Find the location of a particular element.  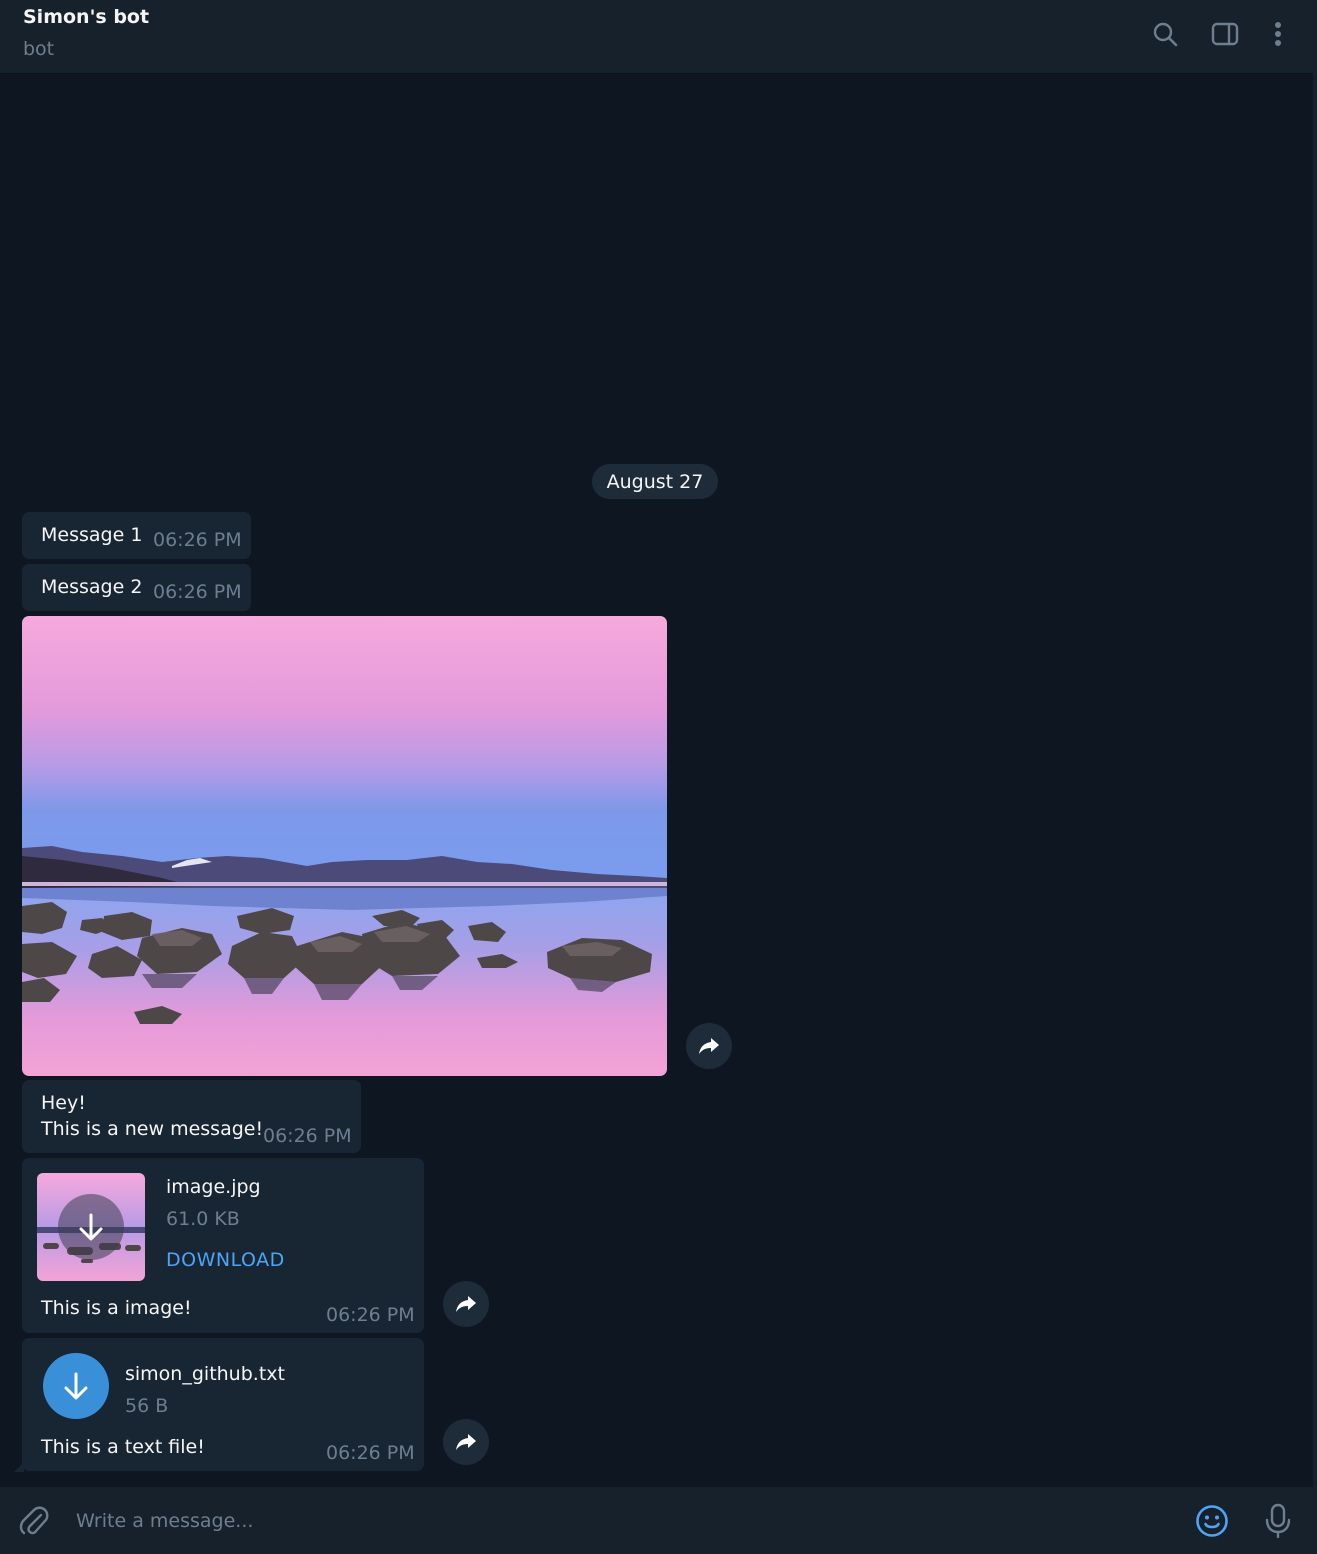

bubble-tail is located at coordinates (19, 1467).